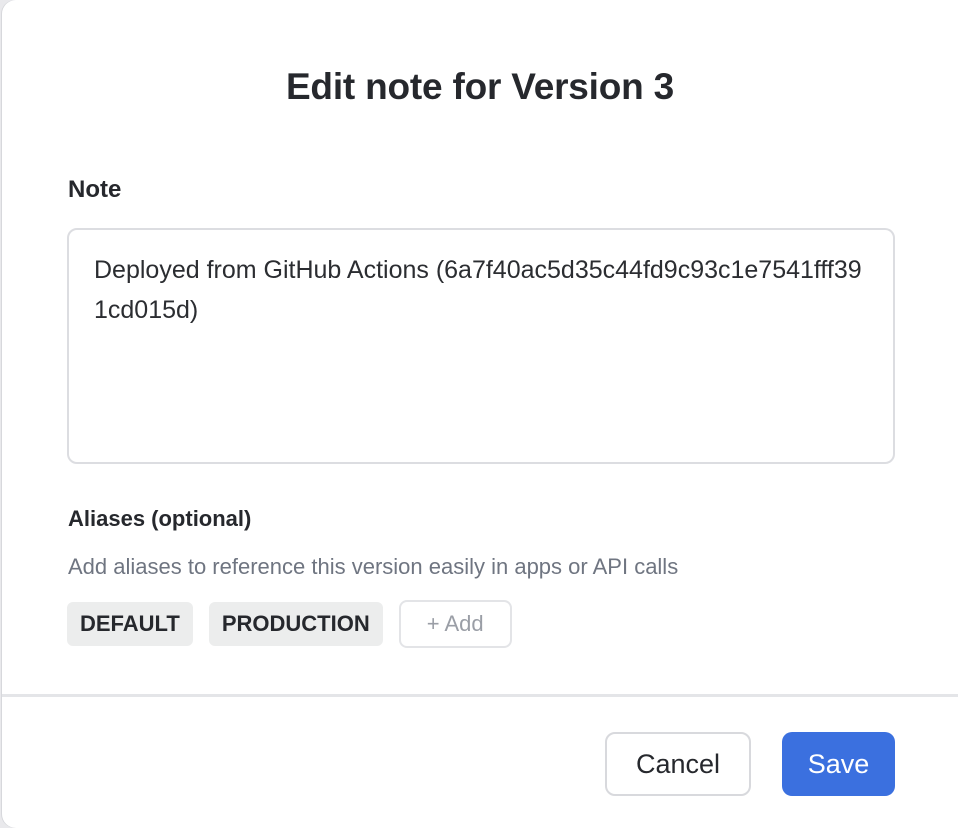 The width and height of the screenshot is (958, 828). I want to click on note-label: Note, so click(95, 189).